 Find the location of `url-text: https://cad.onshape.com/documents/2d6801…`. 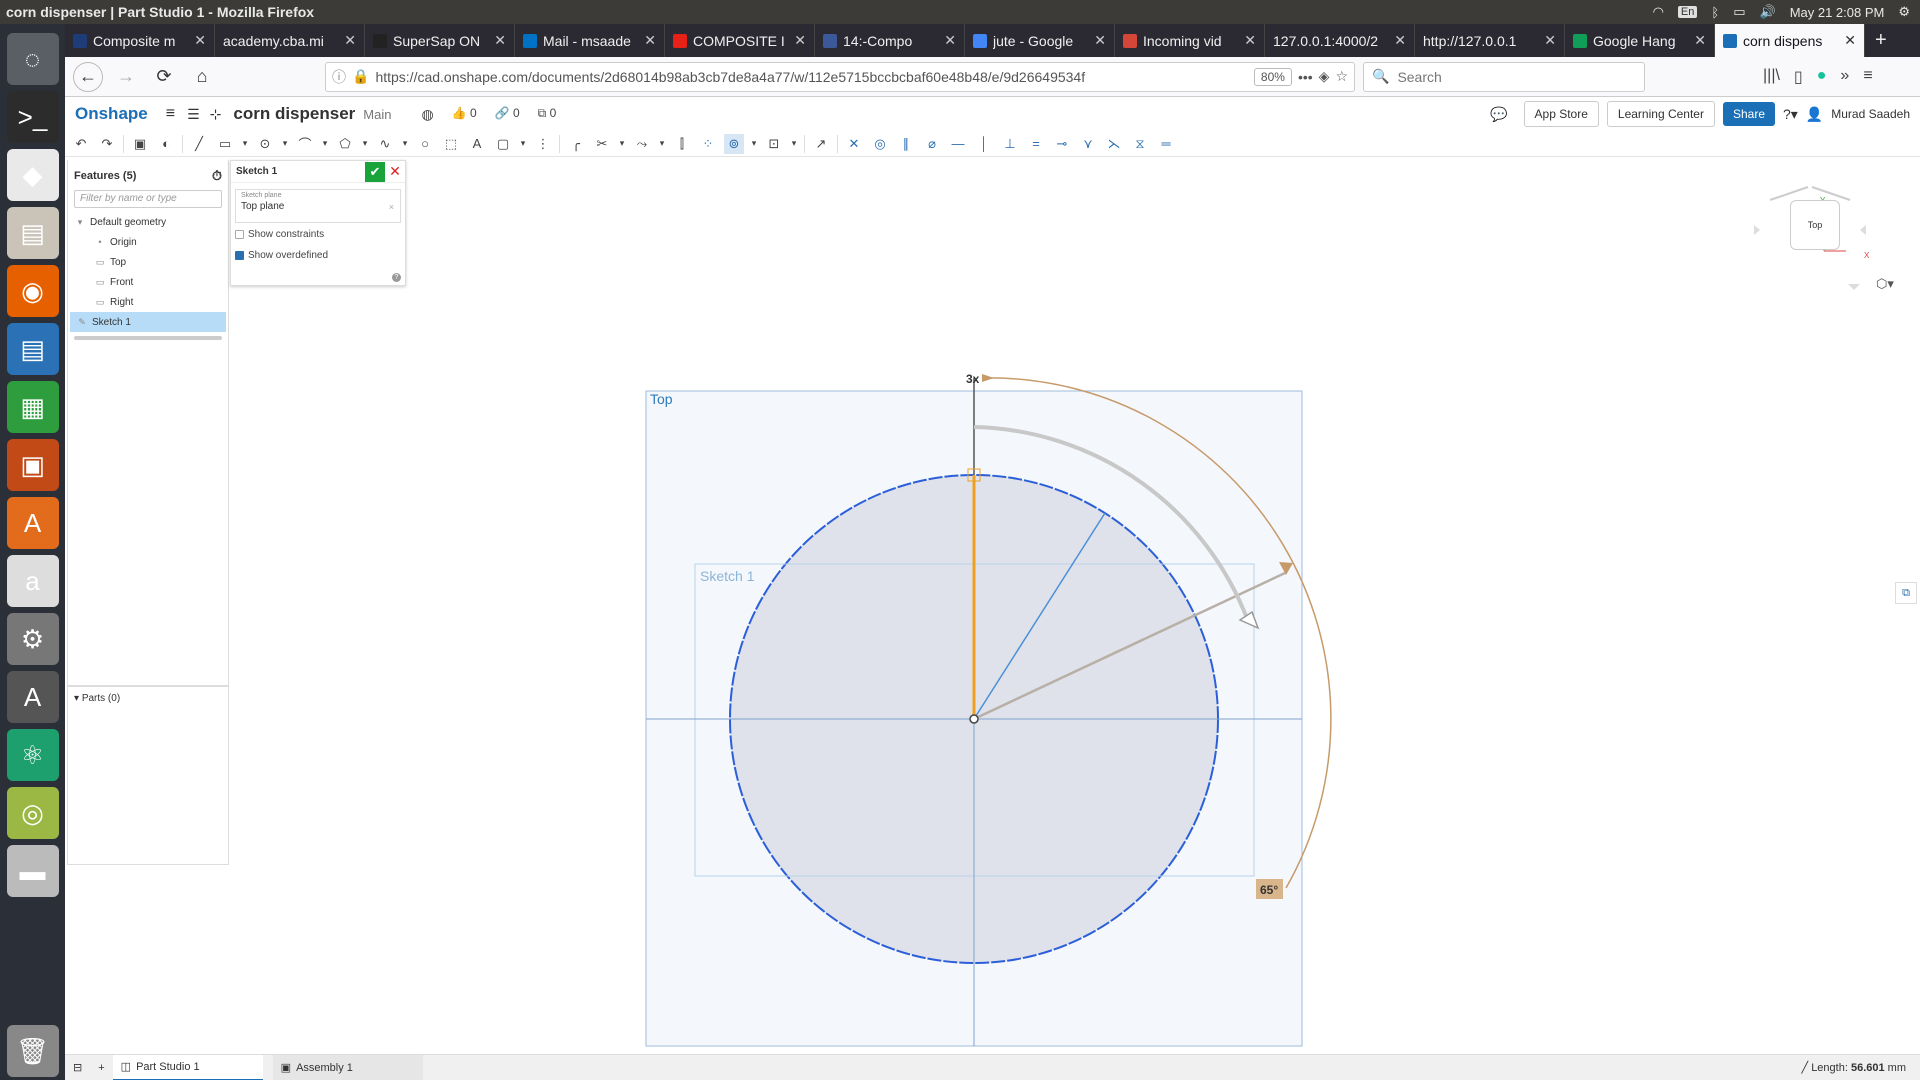

url-text: https://cad.onshape.com/documents/2d6801… is located at coordinates (811, 77).